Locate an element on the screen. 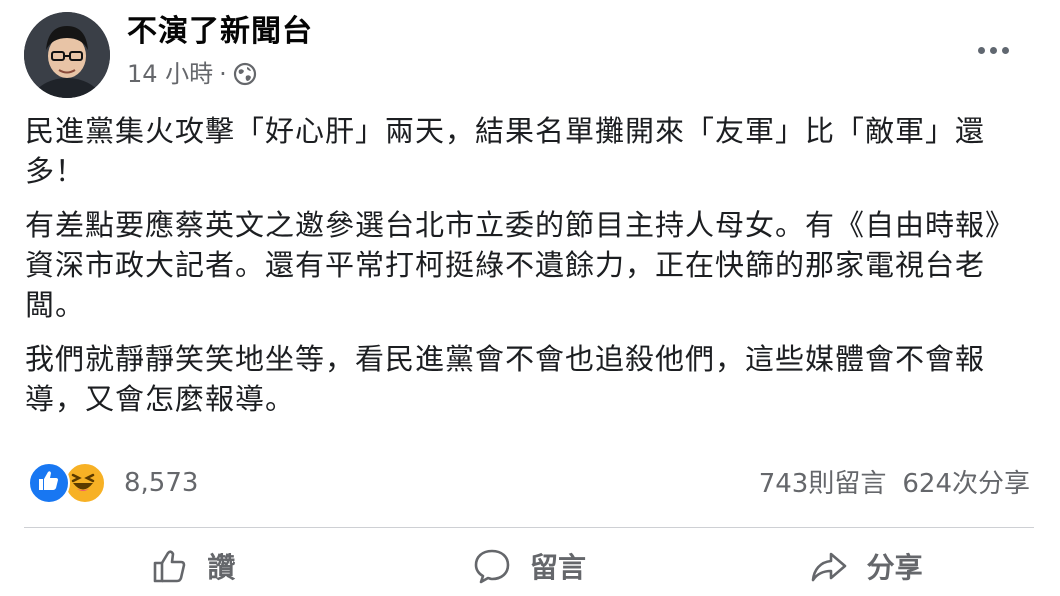  haha-reaction-icon is located at coordinates (85, 483).